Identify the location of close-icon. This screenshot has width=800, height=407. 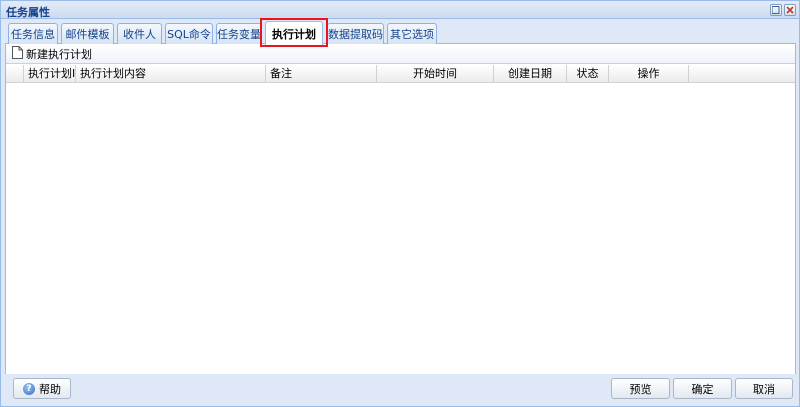
(790, 10).